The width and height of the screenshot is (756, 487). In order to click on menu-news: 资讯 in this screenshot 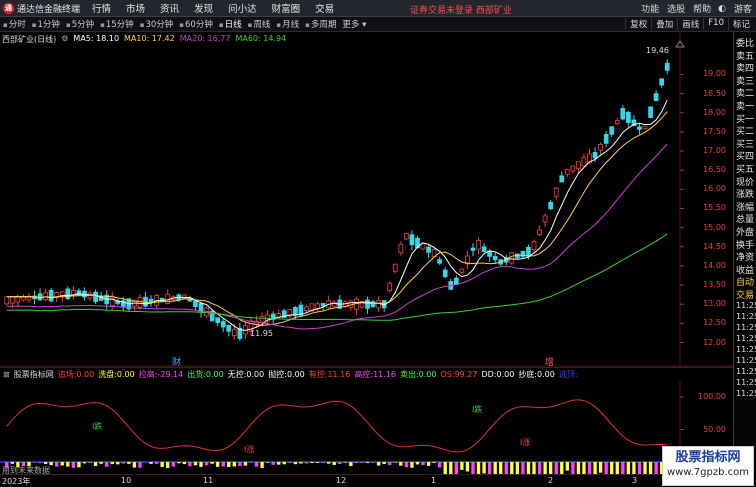, I will do `click(169, 8)`.